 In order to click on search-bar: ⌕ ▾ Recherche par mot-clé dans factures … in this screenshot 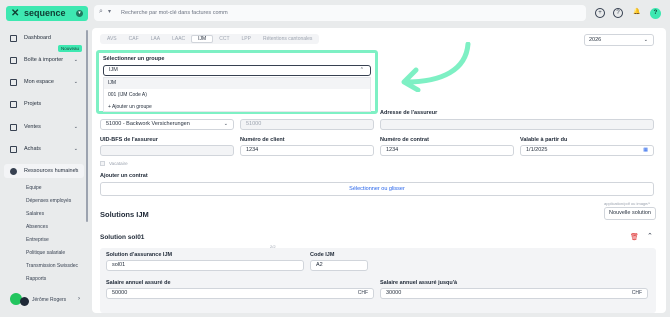, I will do `click(340, 13)`.